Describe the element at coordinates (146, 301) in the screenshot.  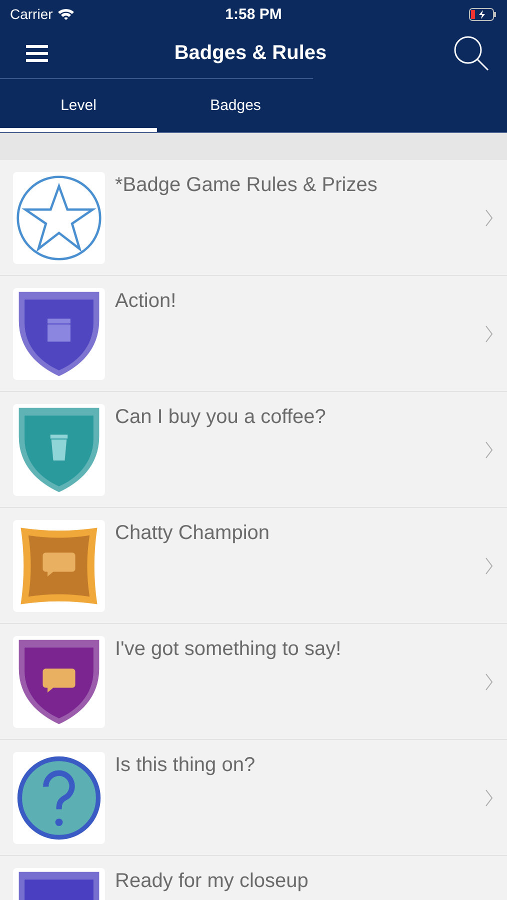
I see `badge-title: Action!` at that location.